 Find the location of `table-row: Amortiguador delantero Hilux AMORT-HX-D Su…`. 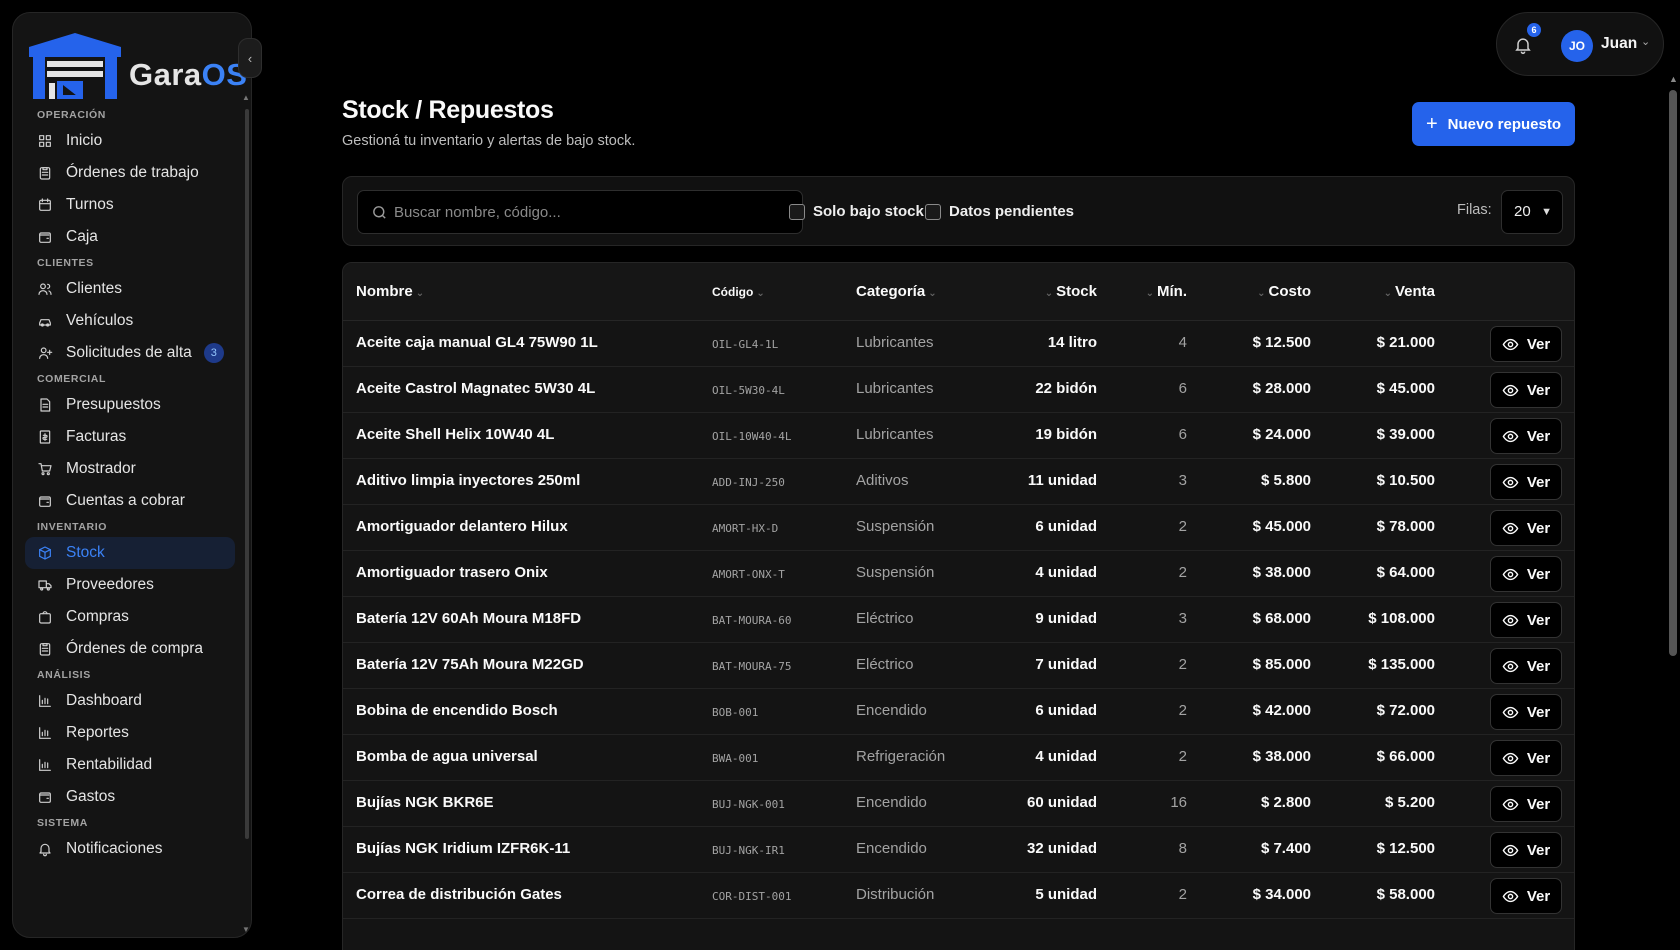

table-row: Amortiguador delantero Hilux AMORT-HX-D Su… is located at coordinates (958, 528).